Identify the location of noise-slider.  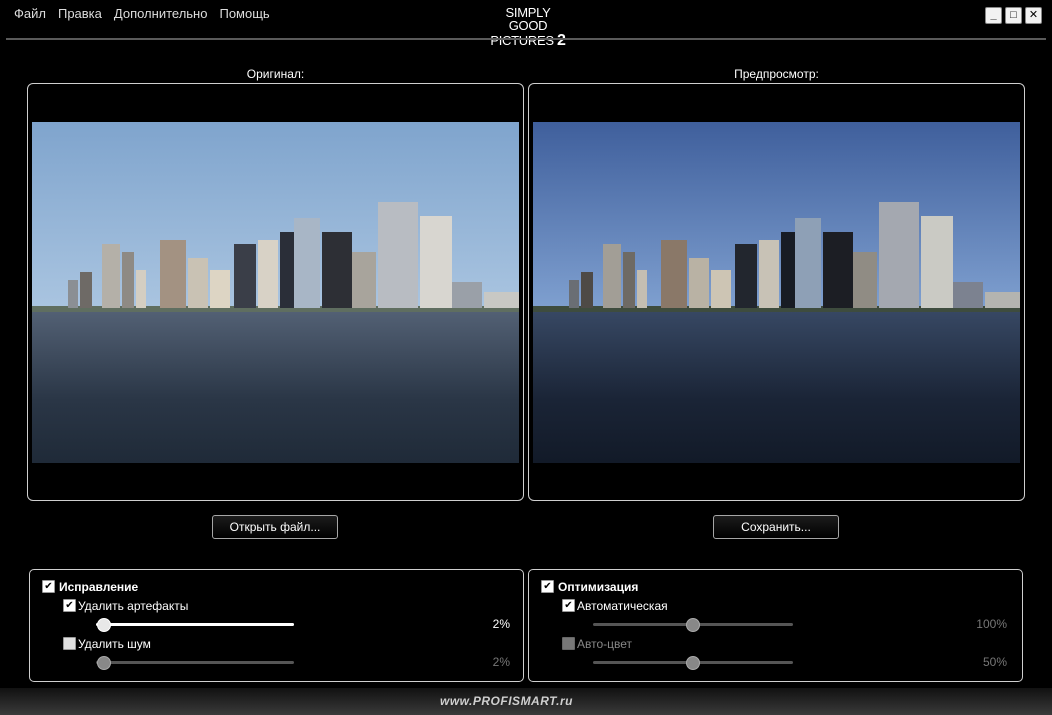
(195, 663).